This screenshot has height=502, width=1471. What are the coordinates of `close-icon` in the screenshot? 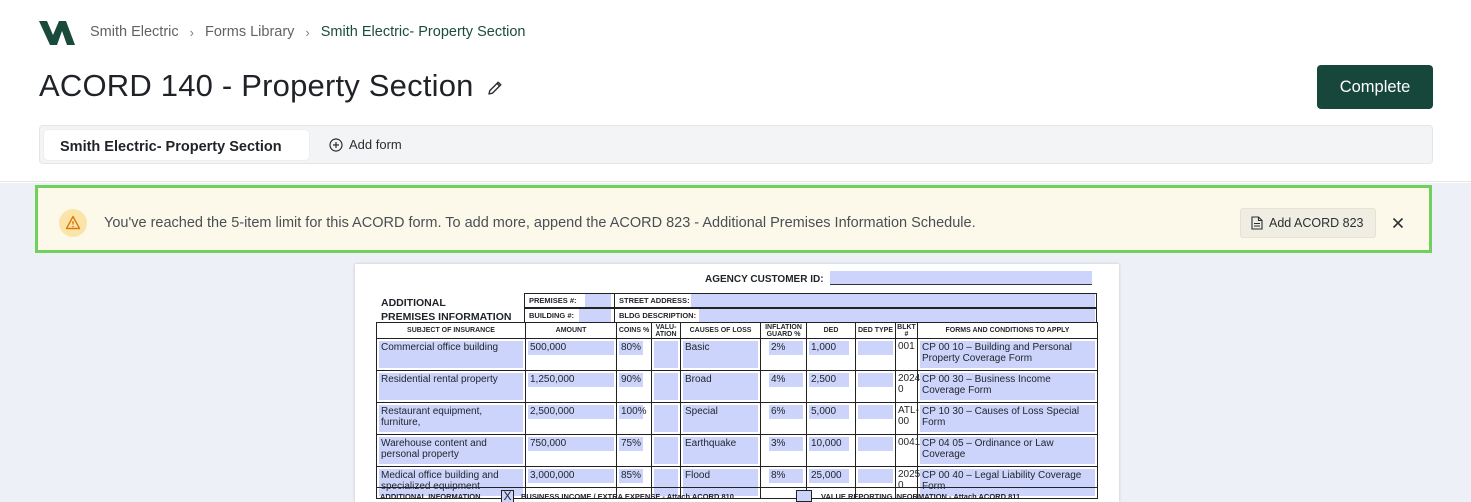 It's located at (1398, 223).